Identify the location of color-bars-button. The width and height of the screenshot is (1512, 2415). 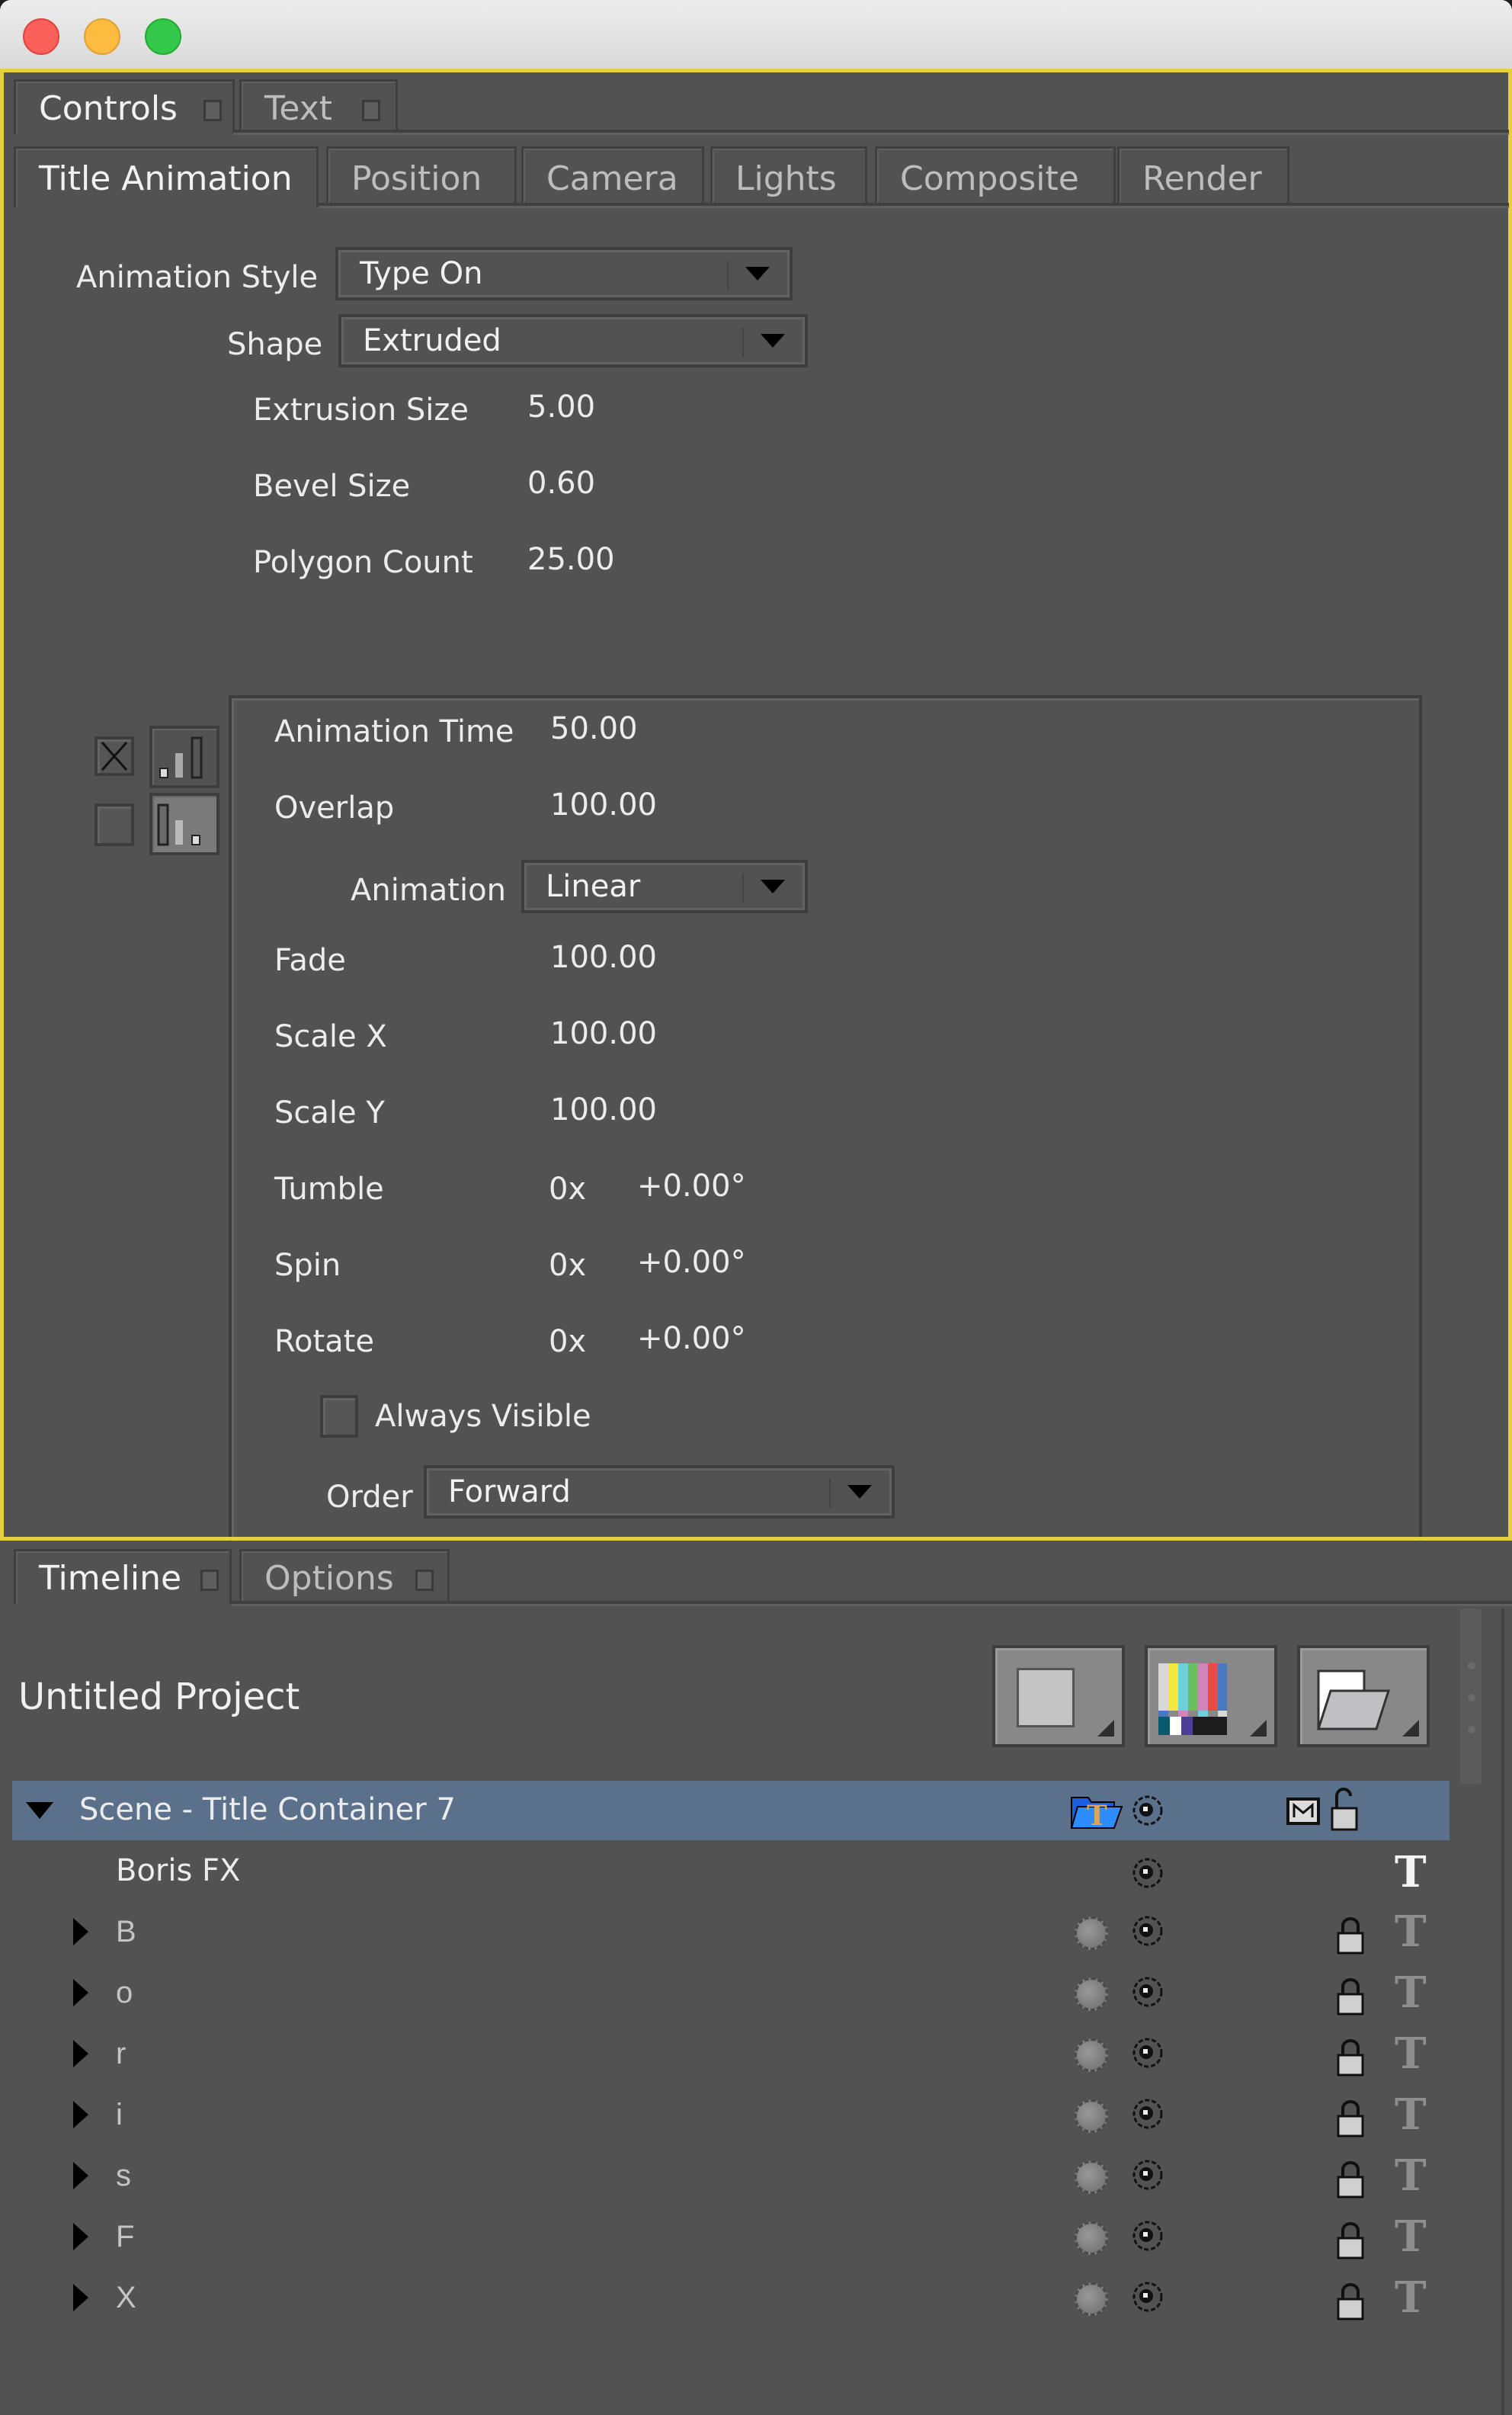
(1211, 1696).